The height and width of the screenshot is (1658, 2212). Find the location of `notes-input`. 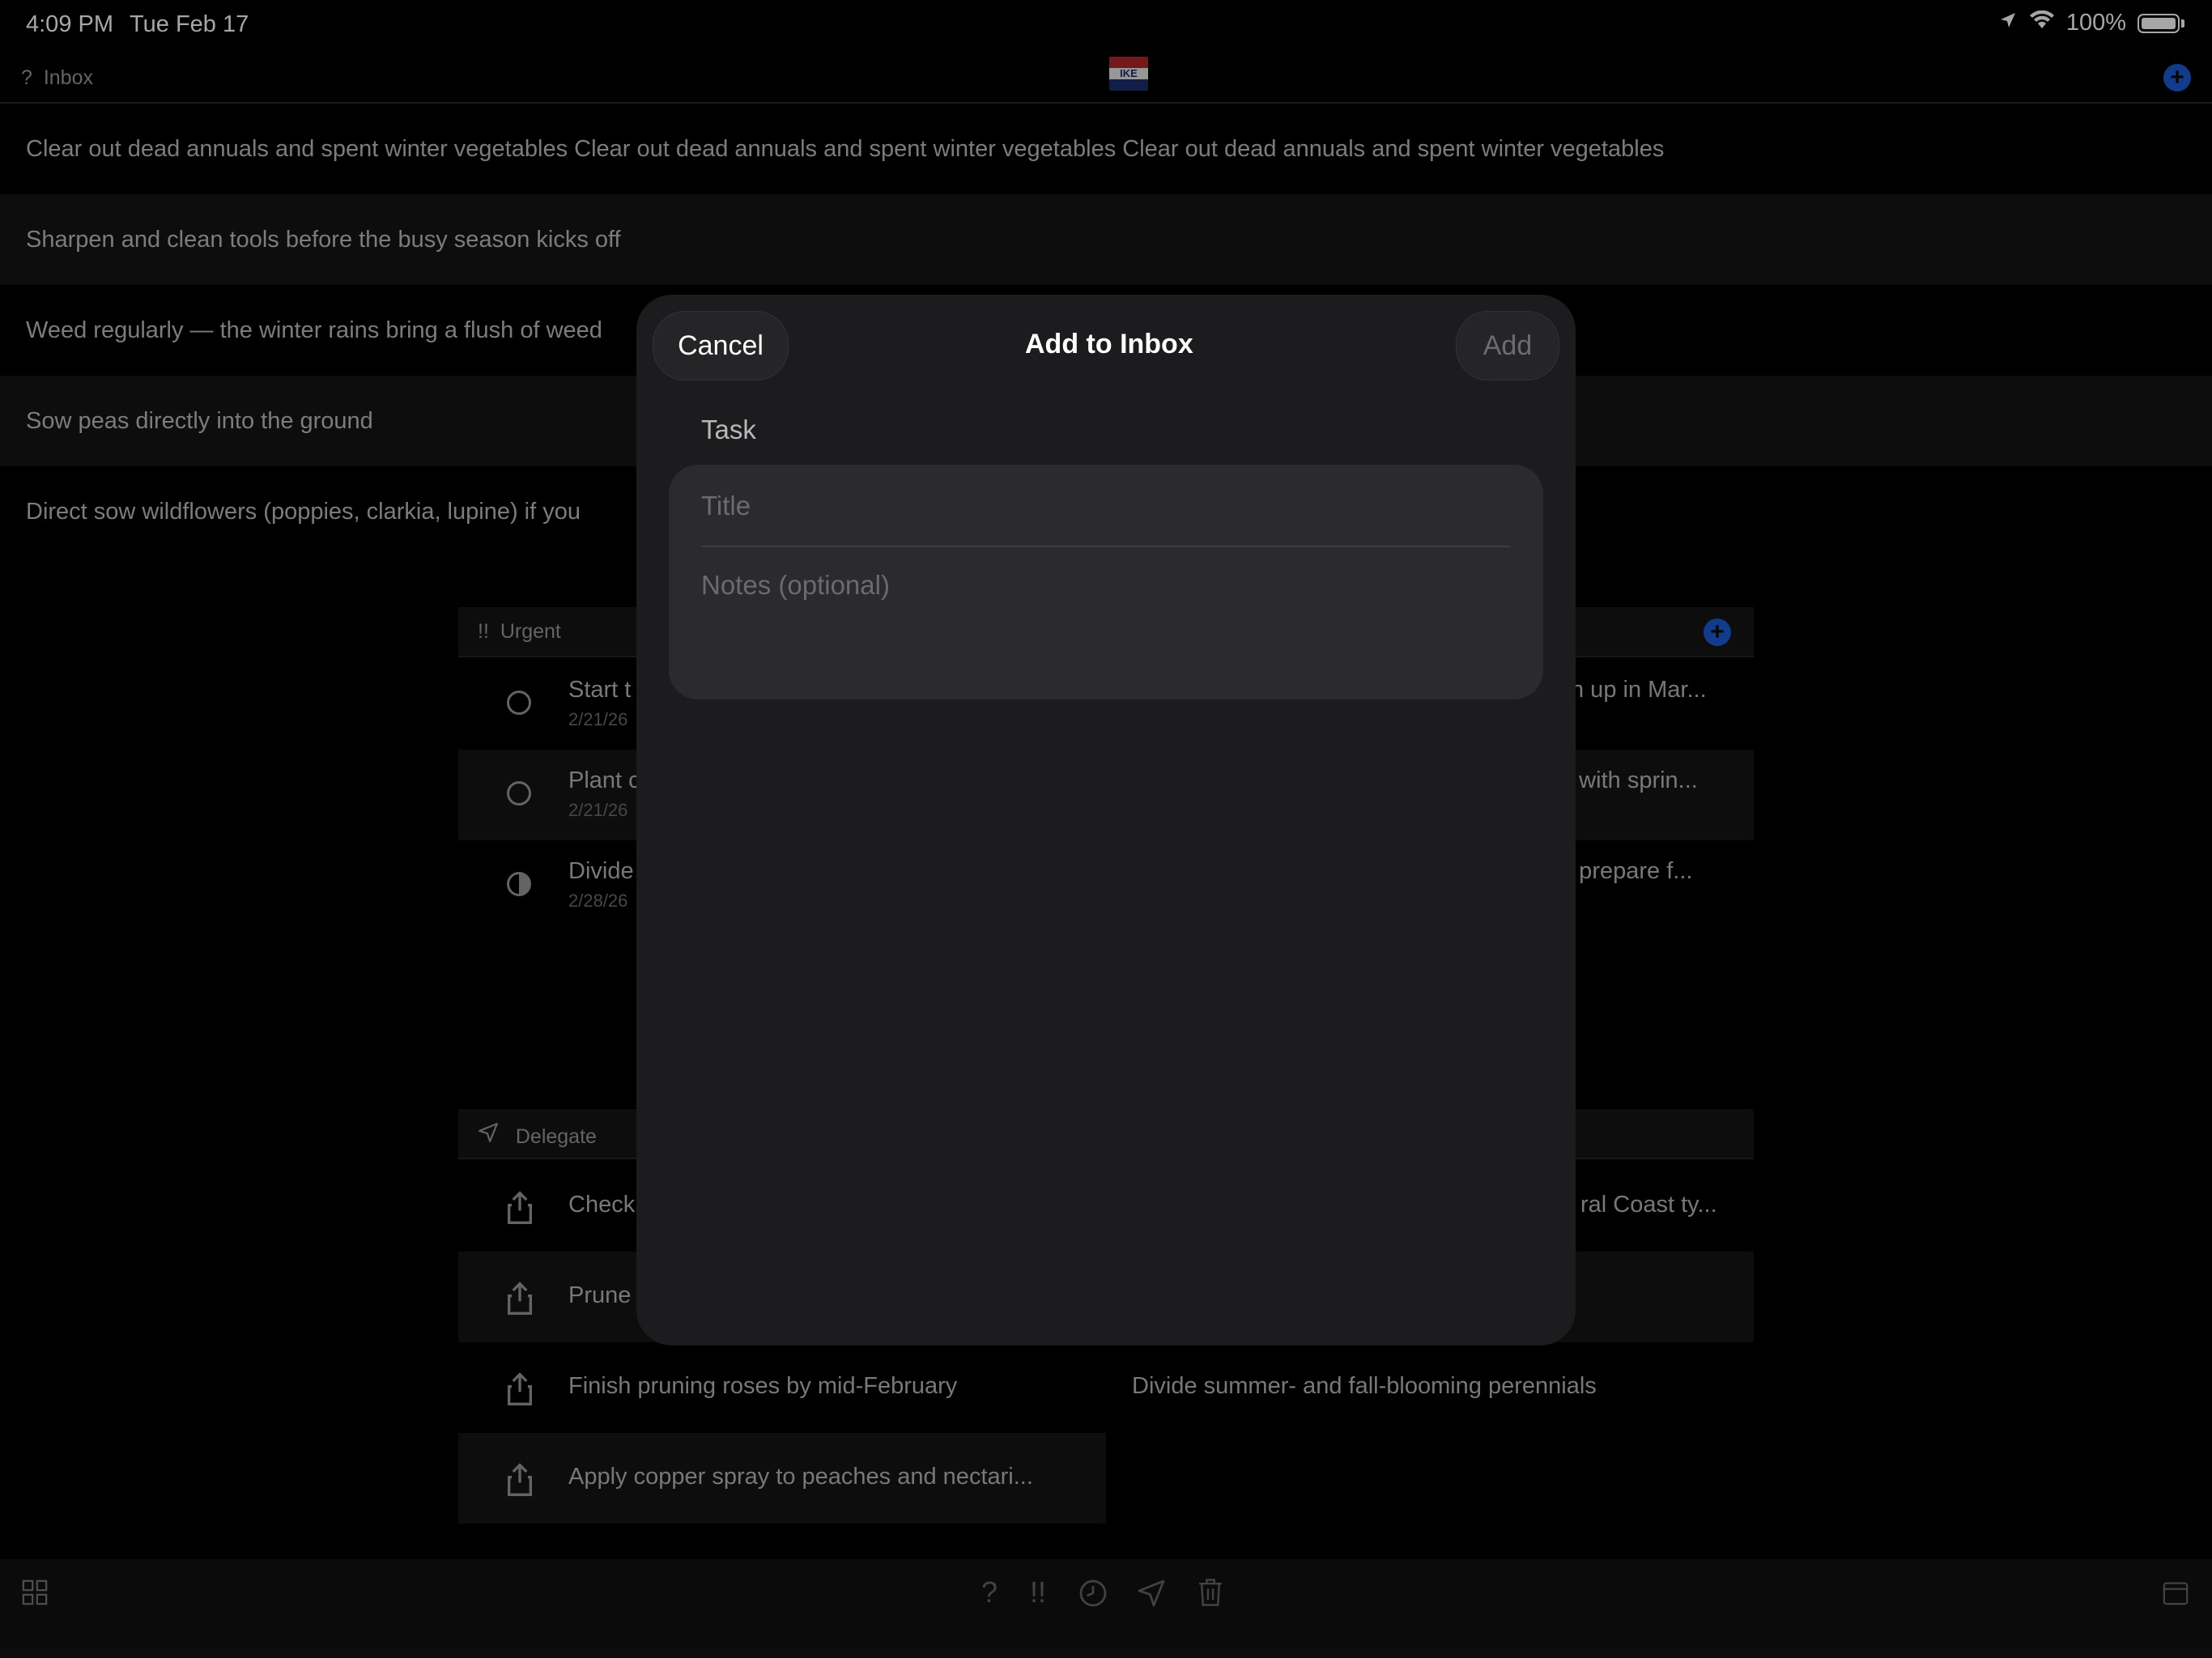

notes-input is located at coordinates (1106, 618).